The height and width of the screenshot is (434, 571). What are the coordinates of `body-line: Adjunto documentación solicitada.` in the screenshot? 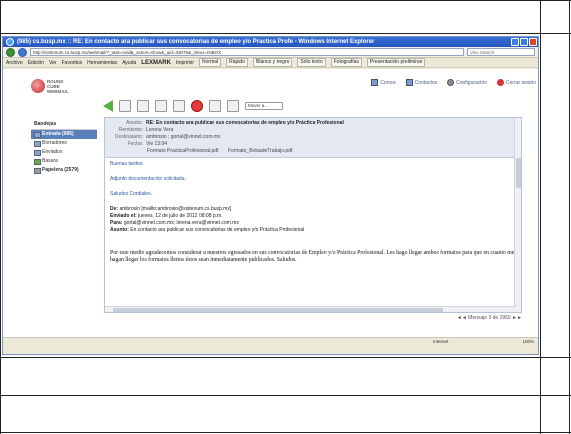 It's located at (148, 179).